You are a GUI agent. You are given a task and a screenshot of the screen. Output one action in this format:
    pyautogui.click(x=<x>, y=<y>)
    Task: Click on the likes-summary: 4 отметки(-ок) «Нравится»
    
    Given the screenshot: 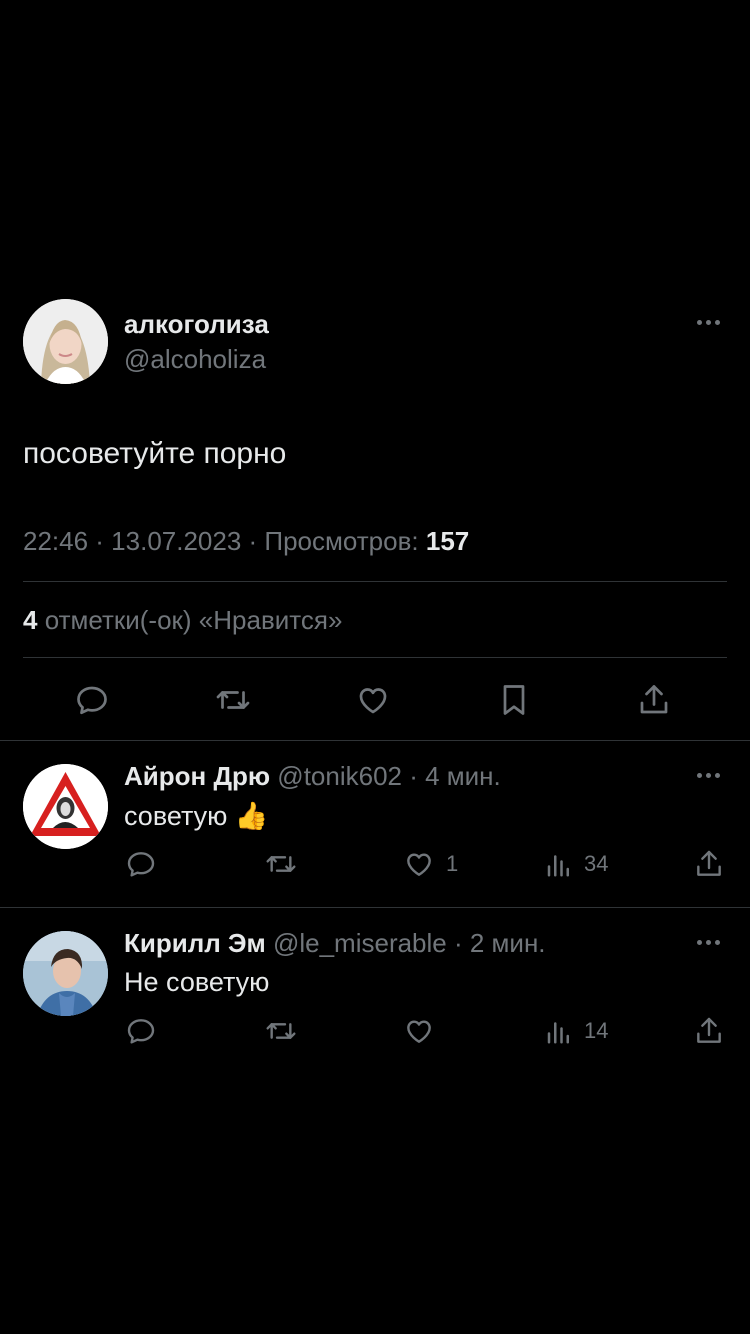 What is the action you would take?
    pyautogui.click(x=182, y=620)
    